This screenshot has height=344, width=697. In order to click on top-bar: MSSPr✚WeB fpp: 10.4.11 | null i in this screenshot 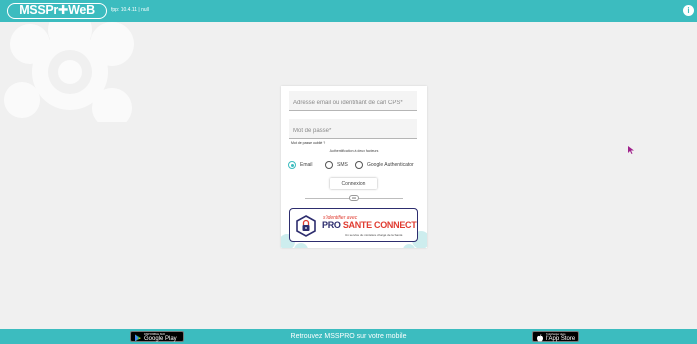, I will do `click(348, 11)`.